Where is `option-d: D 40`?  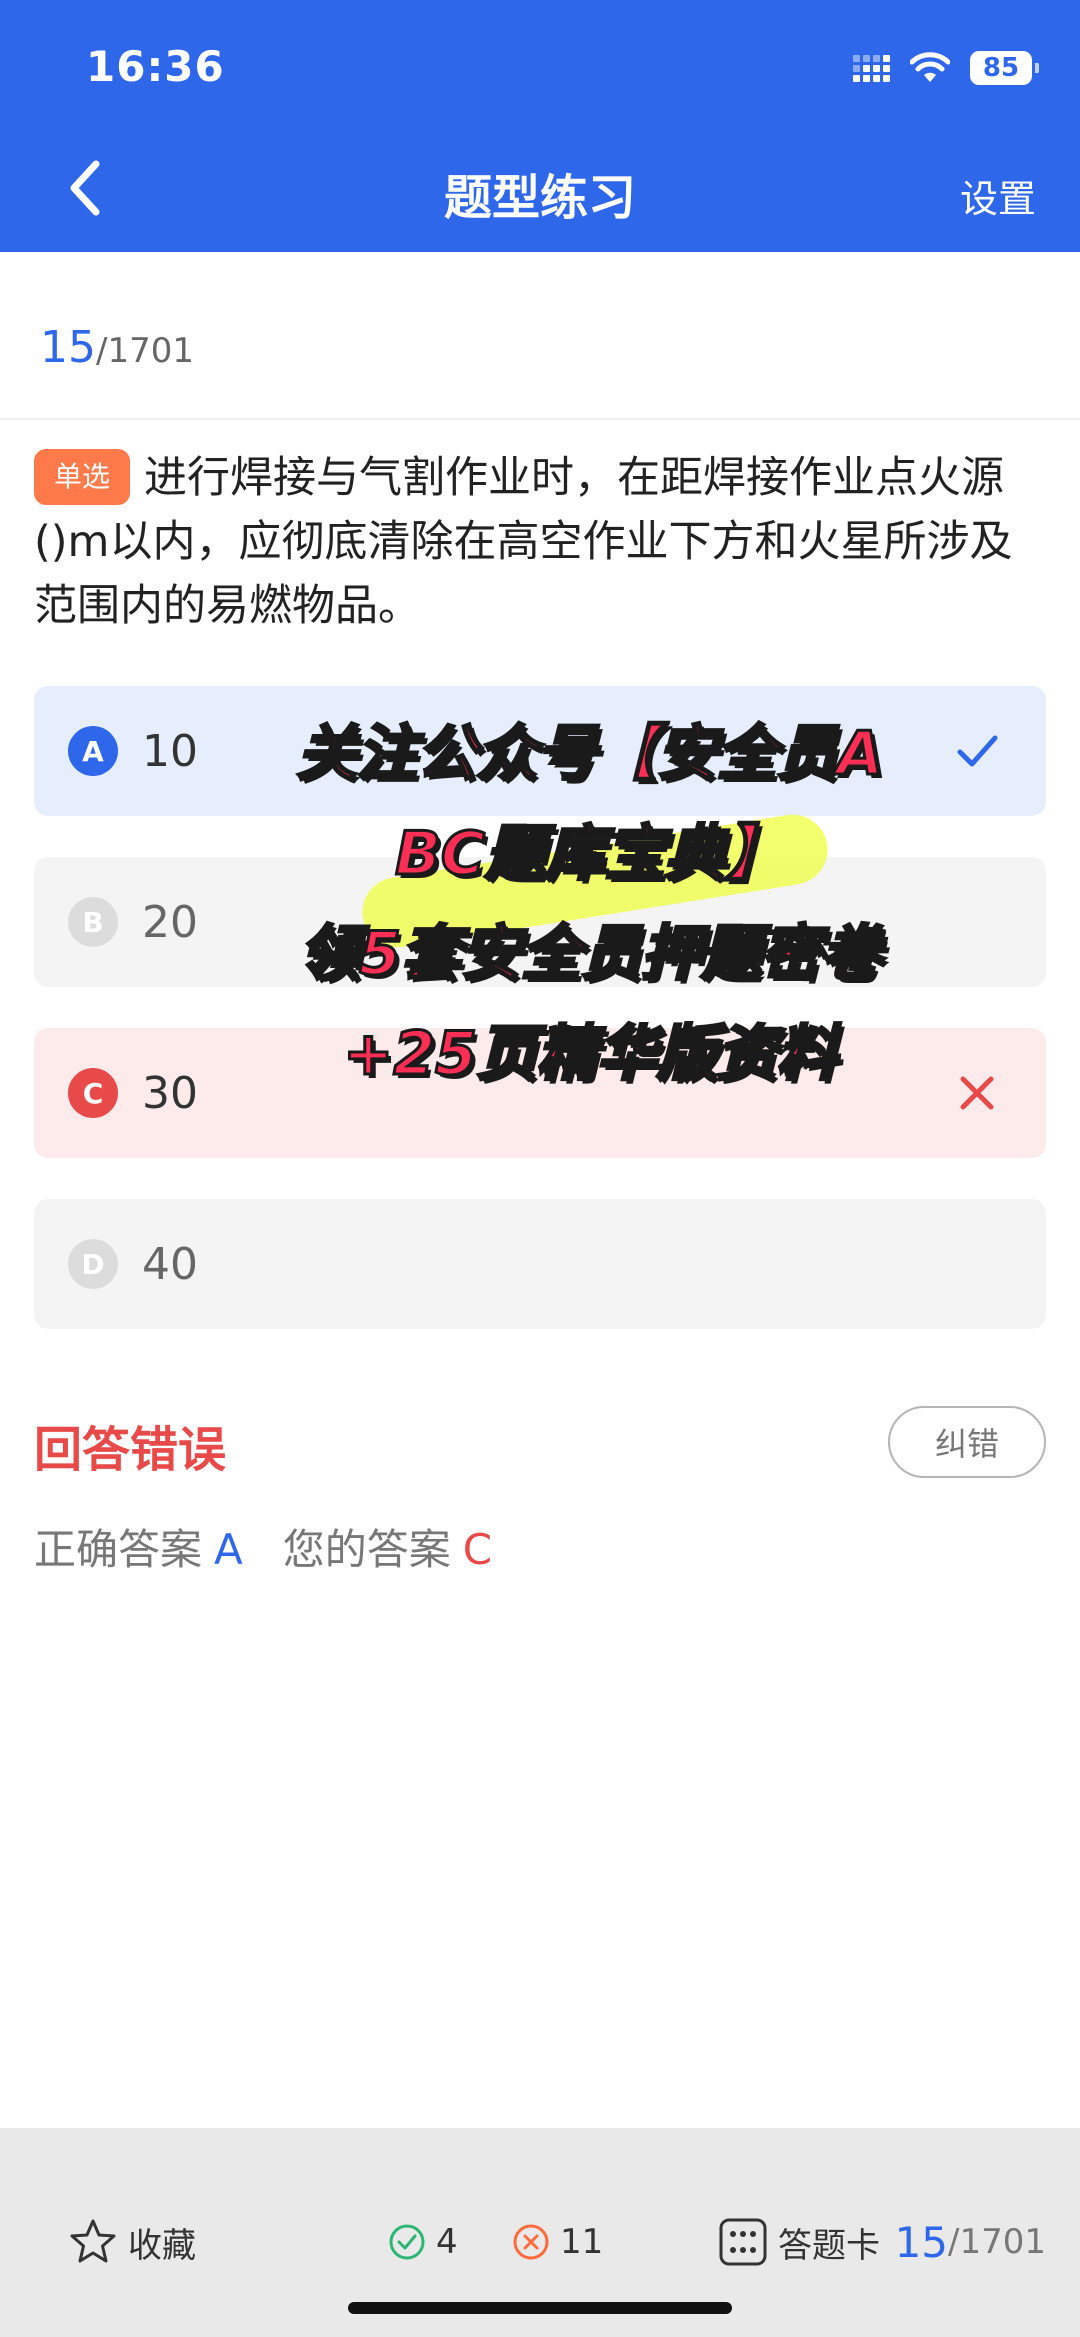
option-d: D 40 is located at coordinates (540, 1264).